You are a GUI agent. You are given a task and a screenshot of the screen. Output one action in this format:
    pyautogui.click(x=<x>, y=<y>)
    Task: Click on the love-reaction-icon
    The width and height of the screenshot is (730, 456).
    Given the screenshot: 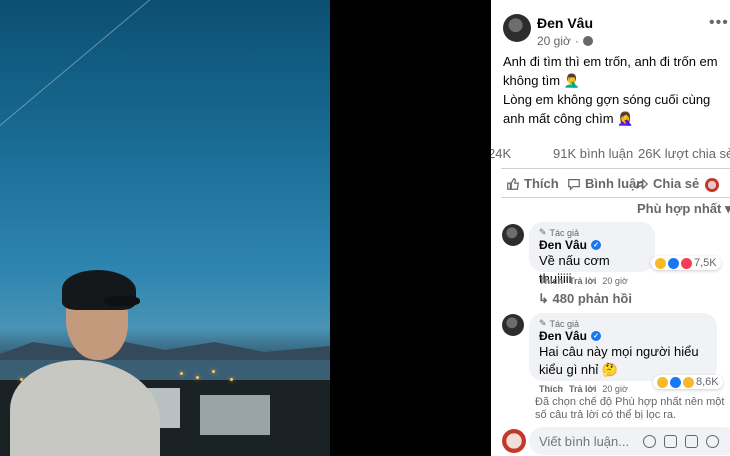 What is the action you would take?
    pyautogui.click(x=686, y=263)
    